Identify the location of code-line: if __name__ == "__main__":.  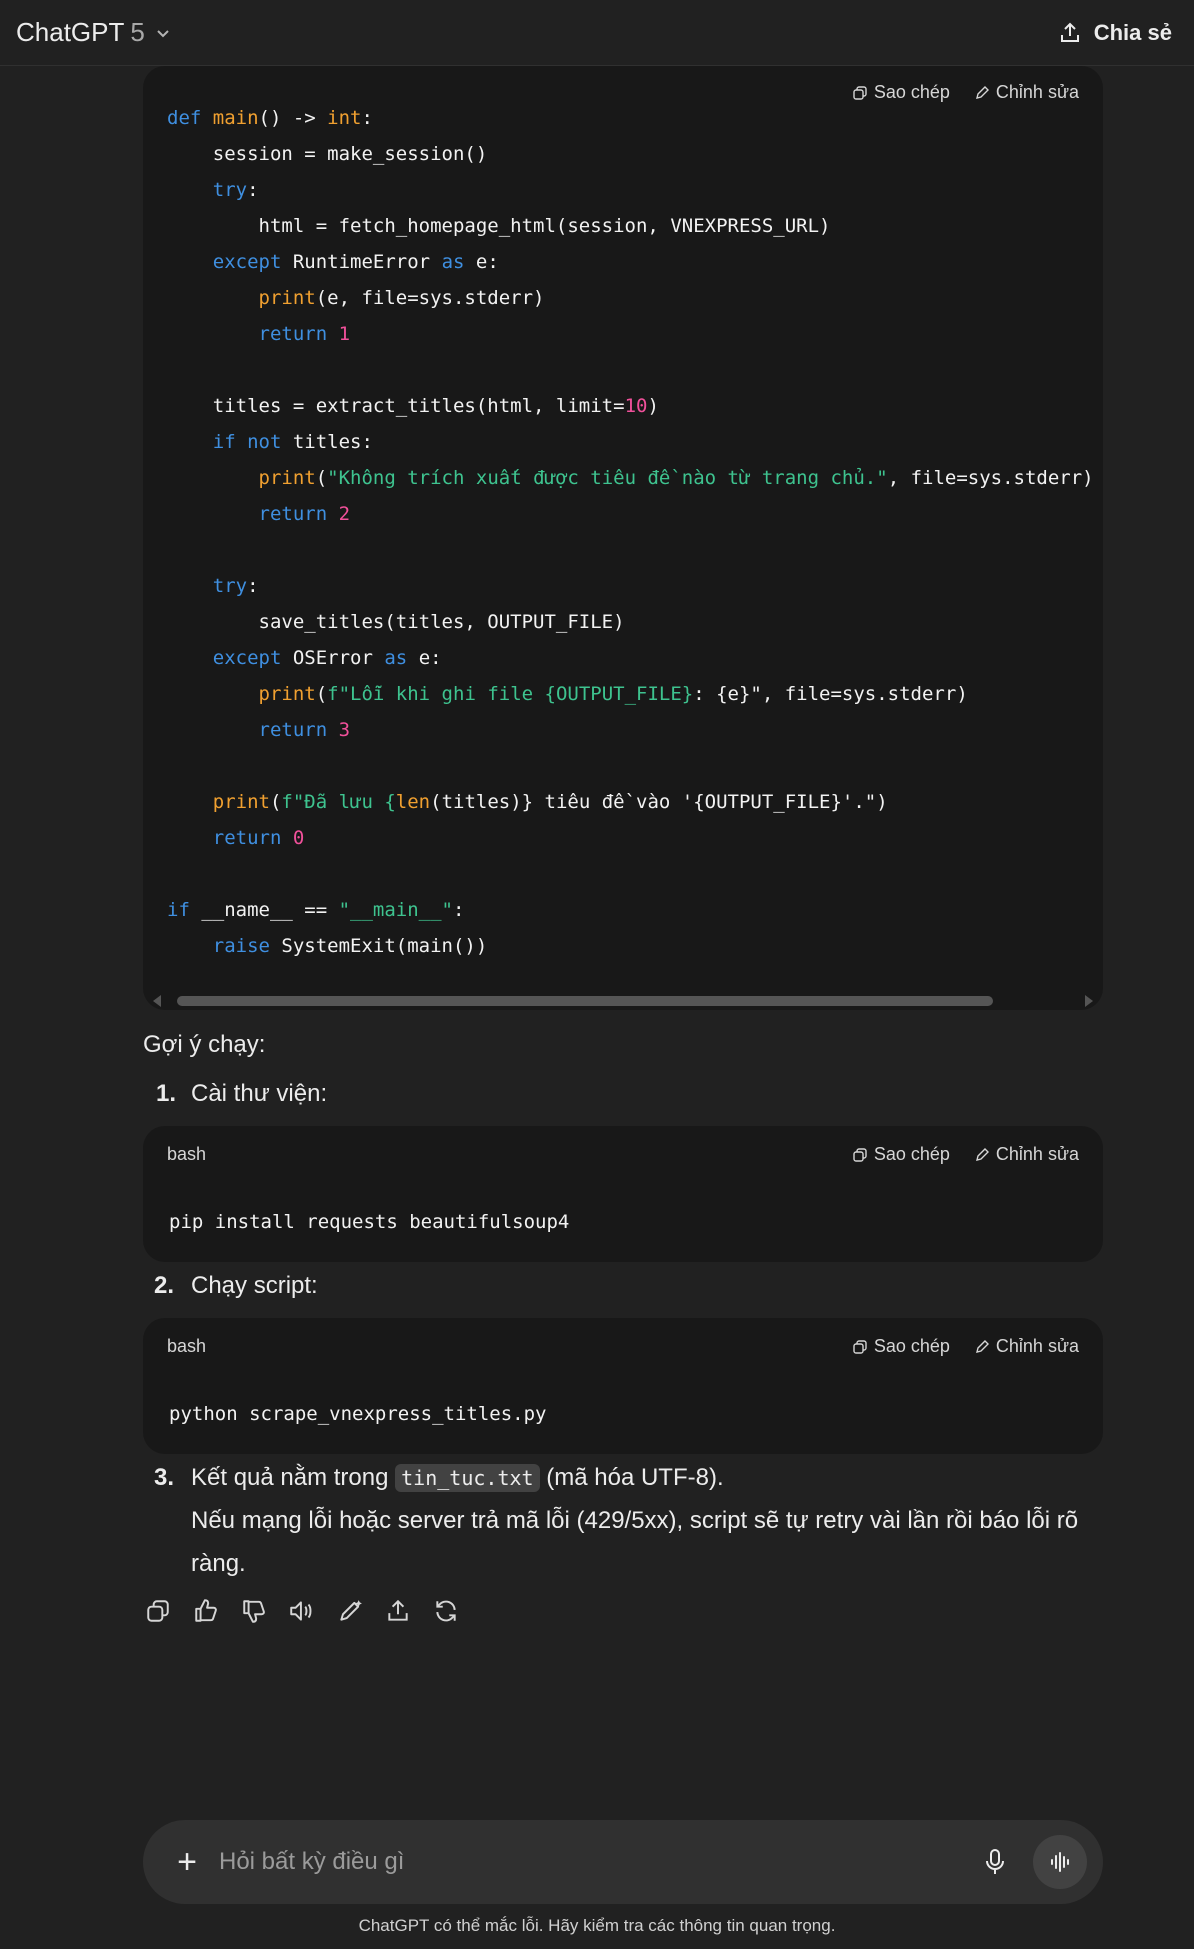
(630, 910).